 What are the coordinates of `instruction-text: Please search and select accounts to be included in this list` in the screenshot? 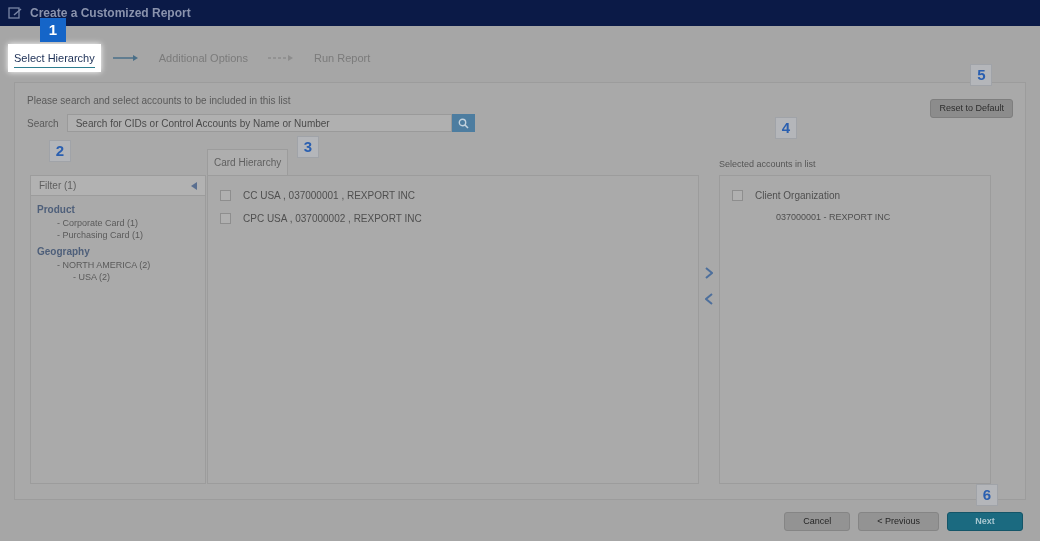 It's located at (159, 101).